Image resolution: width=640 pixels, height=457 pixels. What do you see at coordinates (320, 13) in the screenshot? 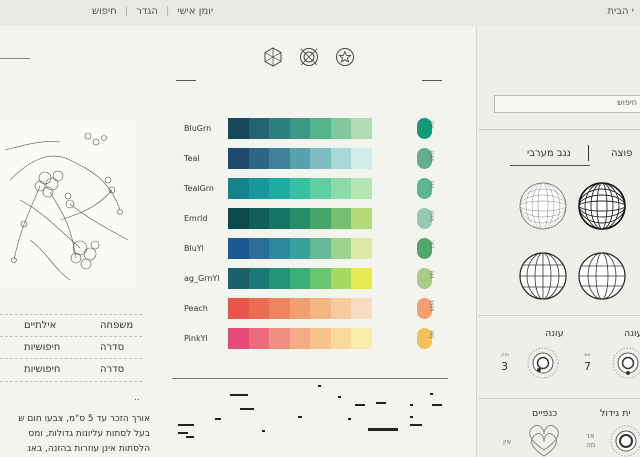
I see `top-bar: יומן אישי | הגדר | חיפוש י הבית` at bounding box center [320, 13].